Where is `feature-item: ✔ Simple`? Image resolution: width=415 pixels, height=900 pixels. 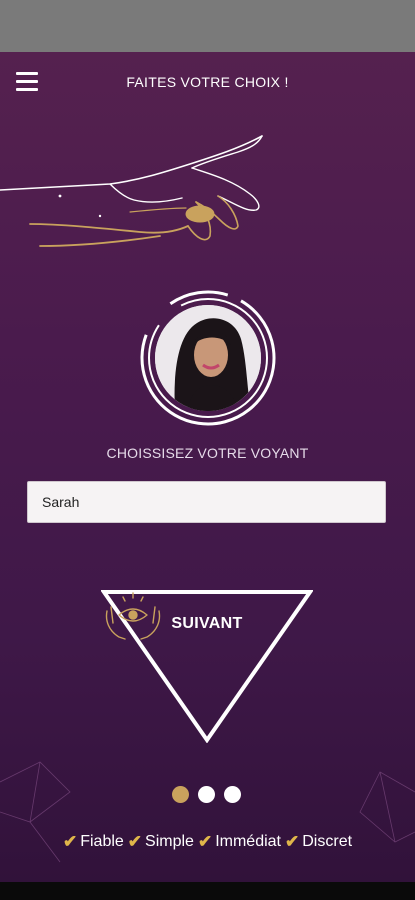 feature-item: ✔ Simple is located at coordinates (161, 842).